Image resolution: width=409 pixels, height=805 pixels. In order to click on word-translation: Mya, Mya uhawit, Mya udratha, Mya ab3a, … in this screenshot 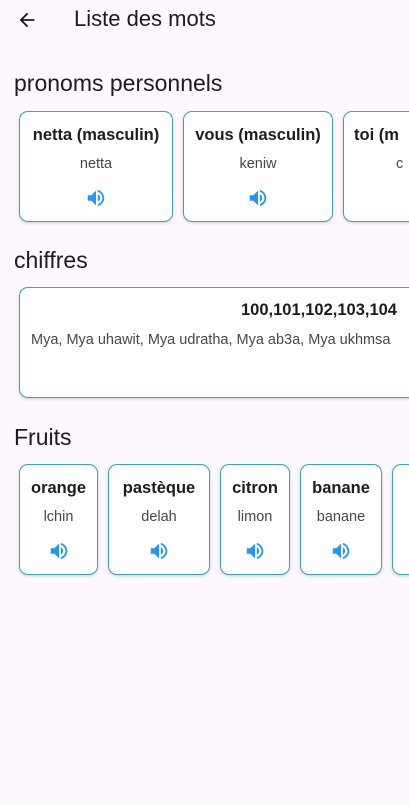, I will do `click(211, 340)`.